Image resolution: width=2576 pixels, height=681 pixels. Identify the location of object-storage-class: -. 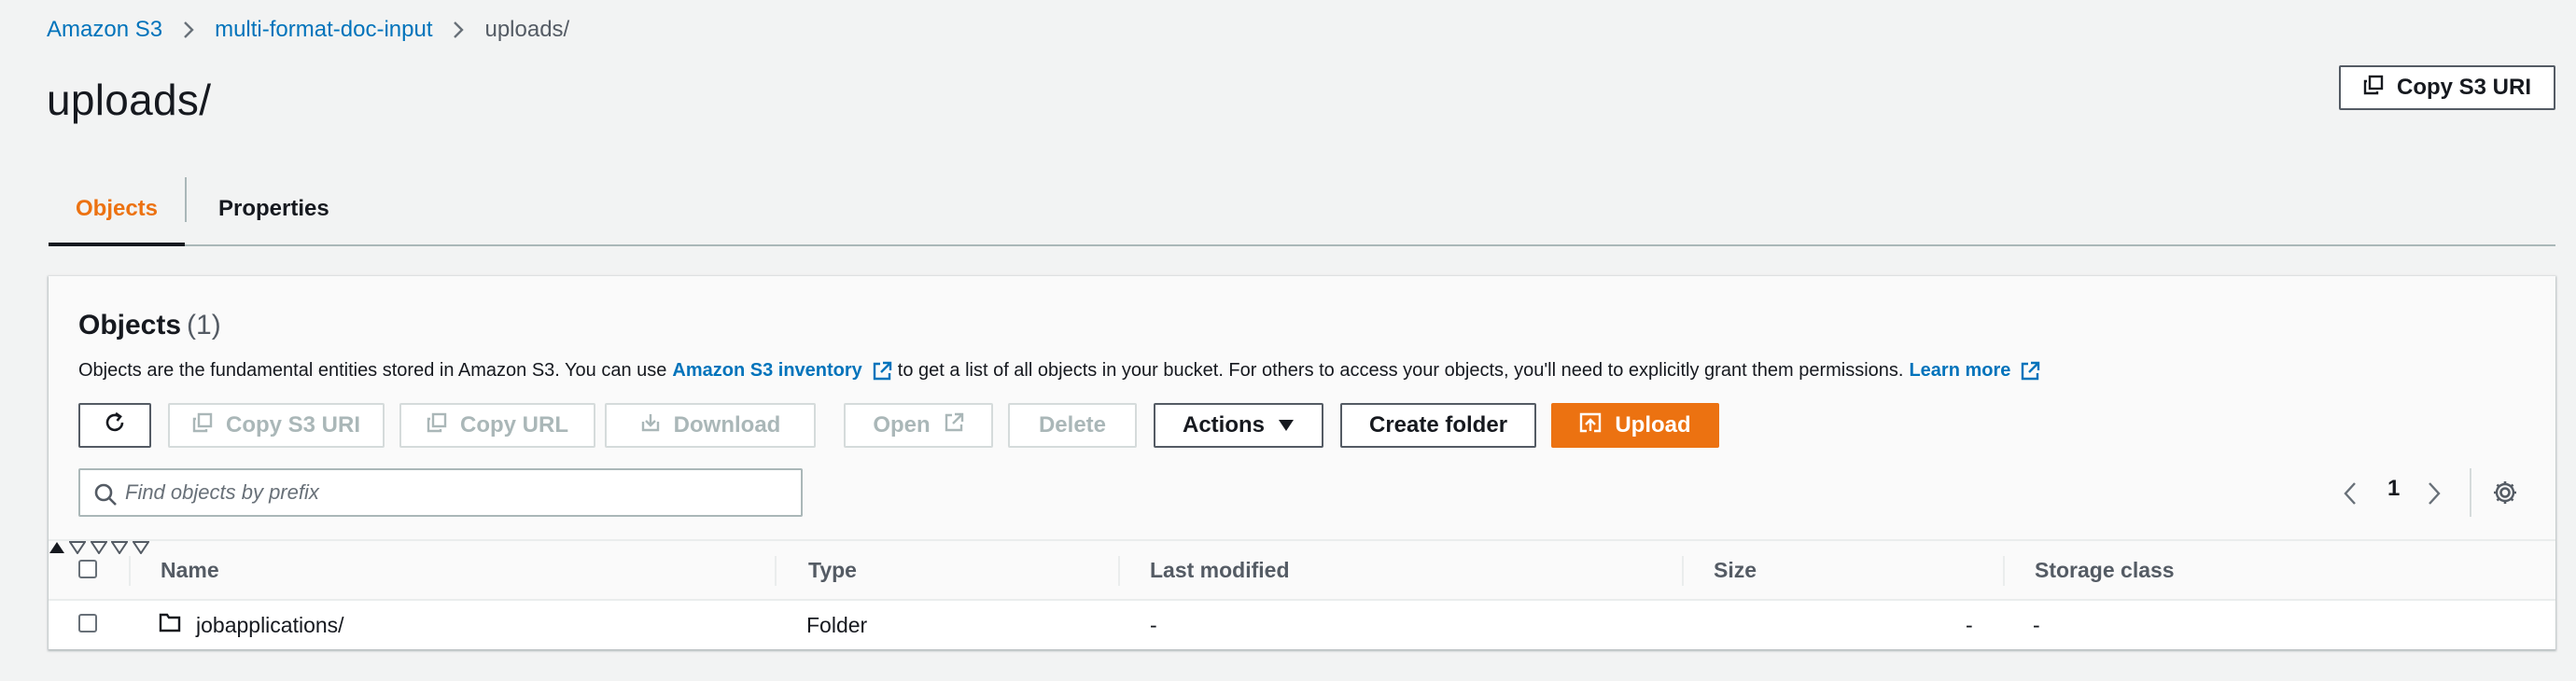
(2036, 624).